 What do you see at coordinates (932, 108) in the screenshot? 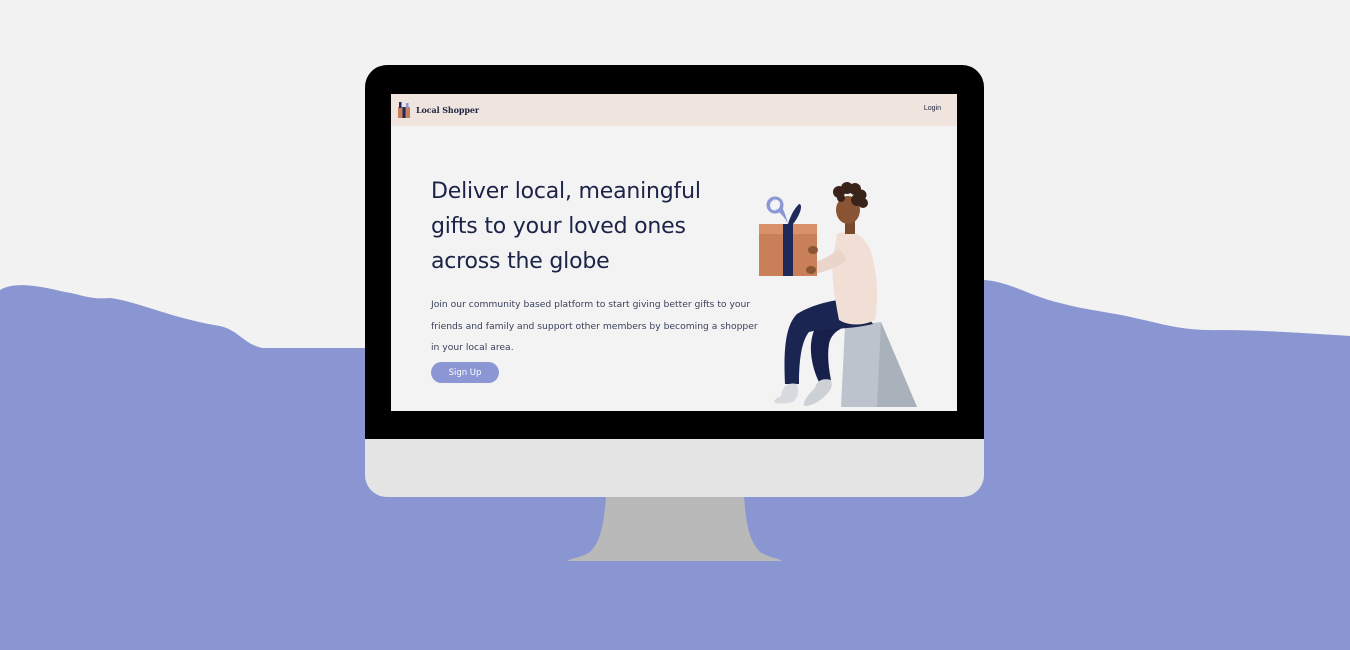
I see `login-link: Login` at bounding box center [932, 108].